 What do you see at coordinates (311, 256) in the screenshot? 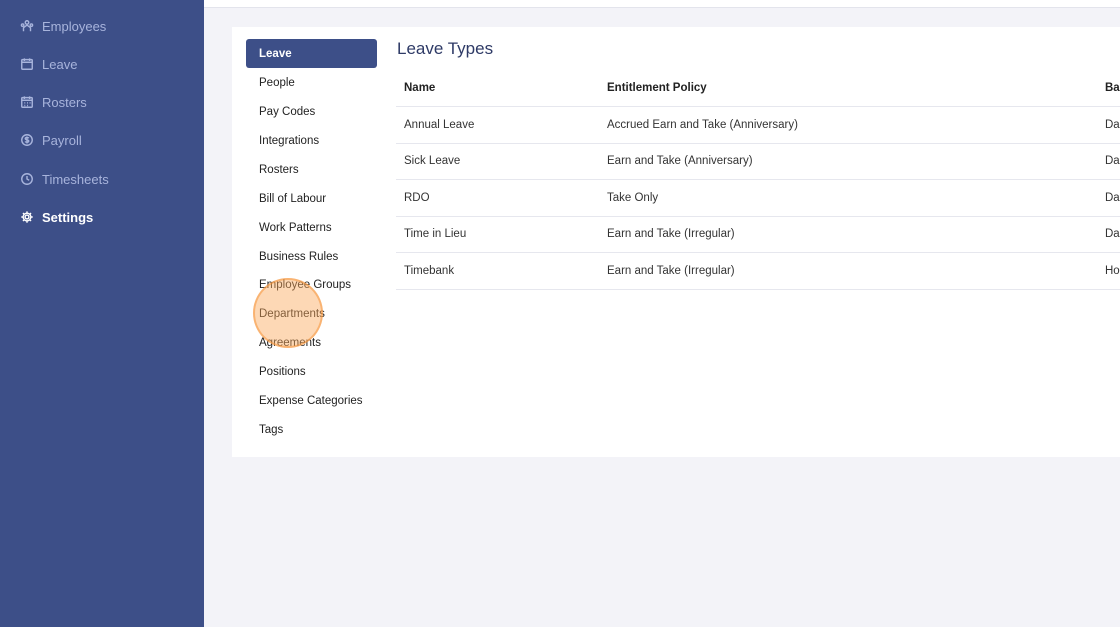
I see `subnav-item-business-rules: Business Rules` at bounding box center [311, 256].